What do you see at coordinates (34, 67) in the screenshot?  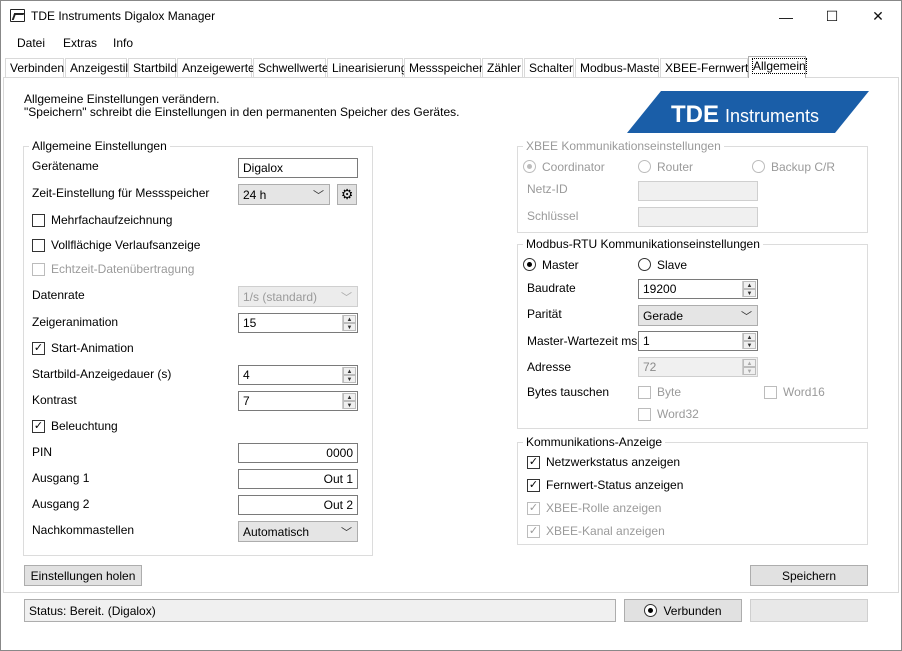 I see `tab-verbinden: Verbinden` at bounding box center [34, 67].